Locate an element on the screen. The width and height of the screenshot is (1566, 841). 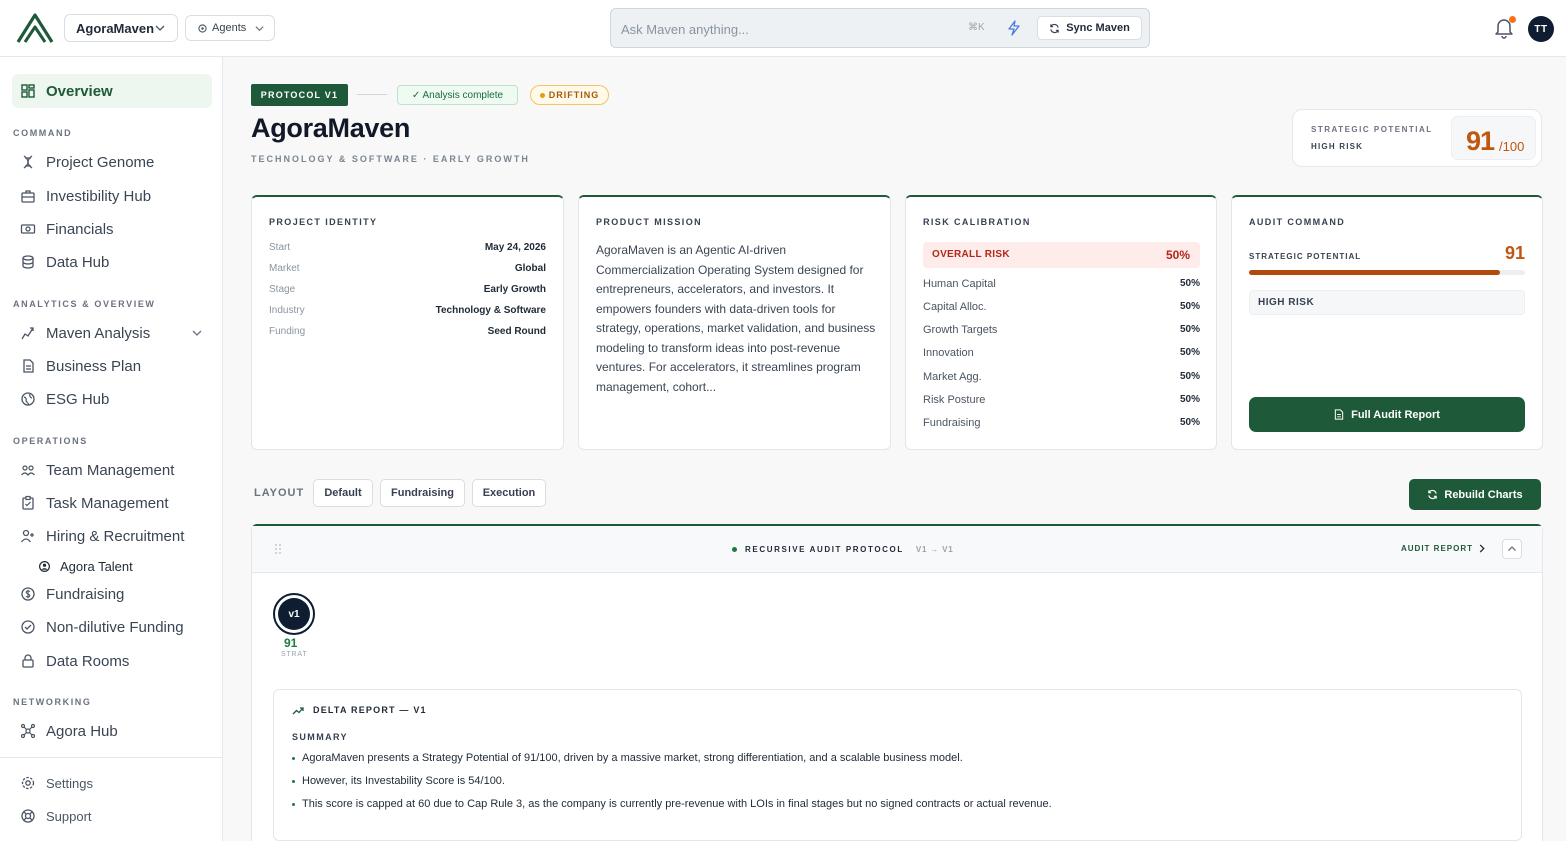
full-audit-report-button: Full Audit Report is located at coordinates (1387, 414).